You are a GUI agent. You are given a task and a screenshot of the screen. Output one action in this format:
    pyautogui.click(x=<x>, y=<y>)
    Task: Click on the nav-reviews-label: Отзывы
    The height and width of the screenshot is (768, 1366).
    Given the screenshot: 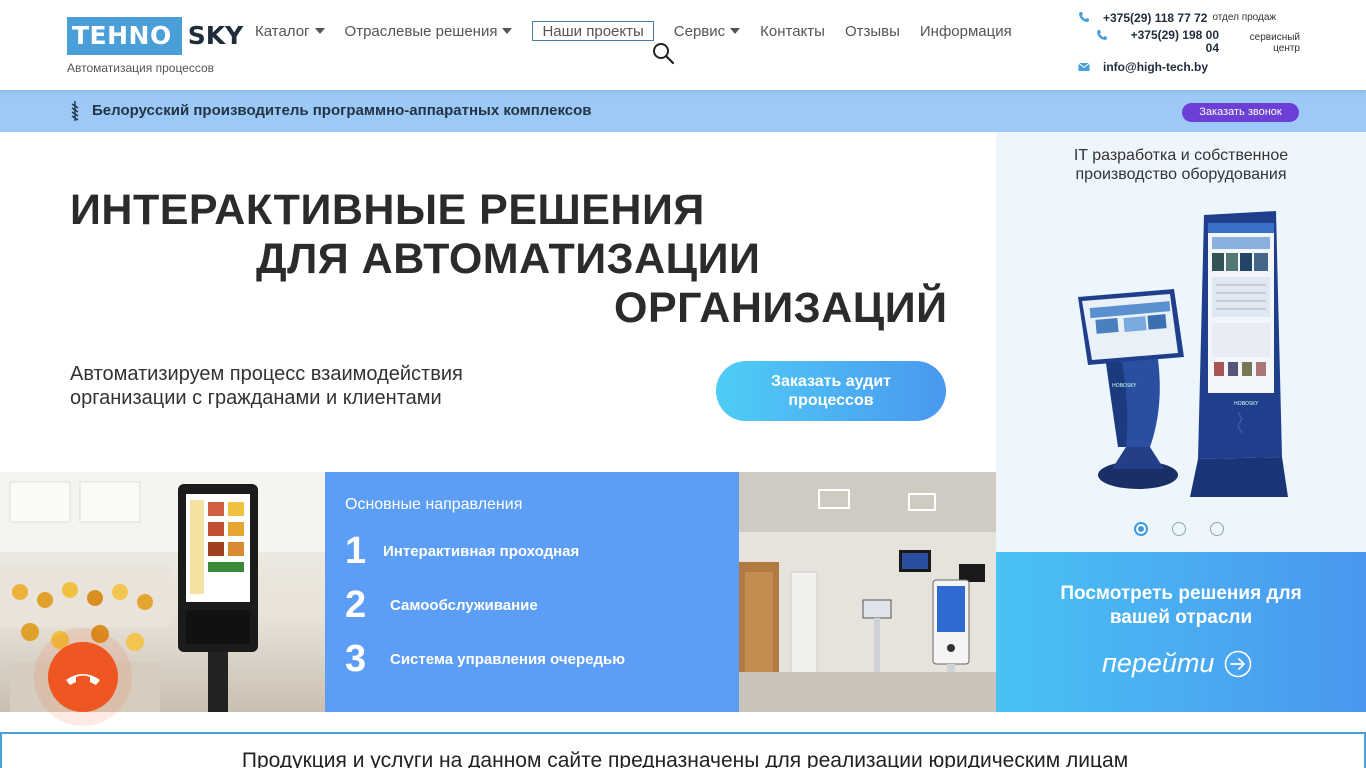 What is the action you would take?
    pyautogui.click(x=872, y=31)
    